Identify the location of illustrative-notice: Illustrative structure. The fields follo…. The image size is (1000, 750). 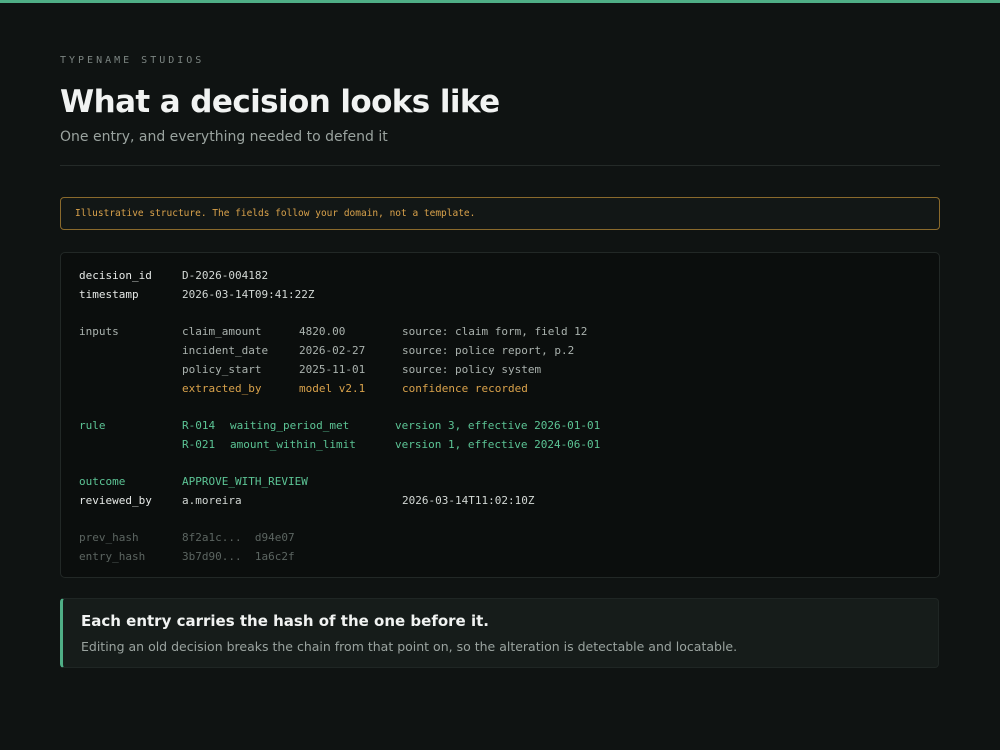
(500, 213).